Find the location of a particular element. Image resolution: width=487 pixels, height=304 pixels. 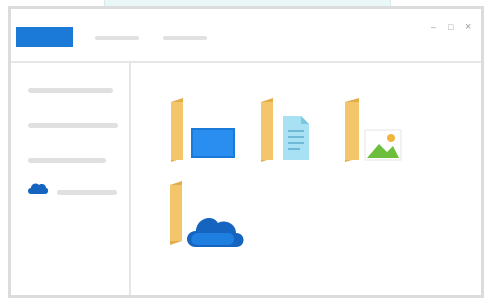

pictures-folder-icon is located at coordinates (380, 130).